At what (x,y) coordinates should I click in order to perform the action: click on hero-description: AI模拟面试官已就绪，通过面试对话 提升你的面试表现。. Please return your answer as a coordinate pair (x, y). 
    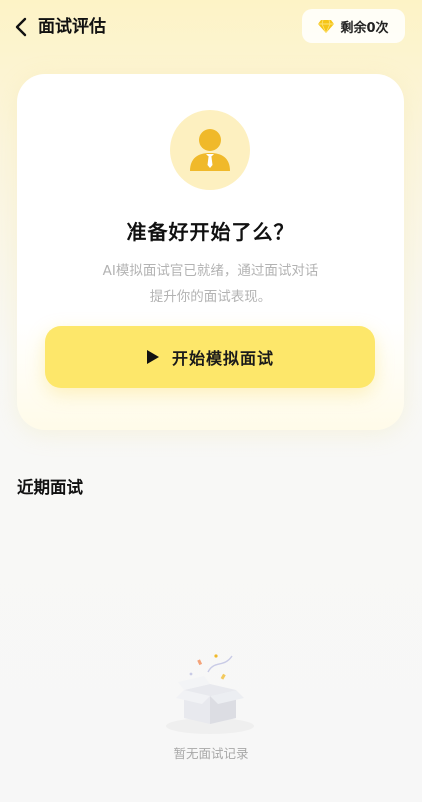
    Looking at the image, I should click on (210, 284).